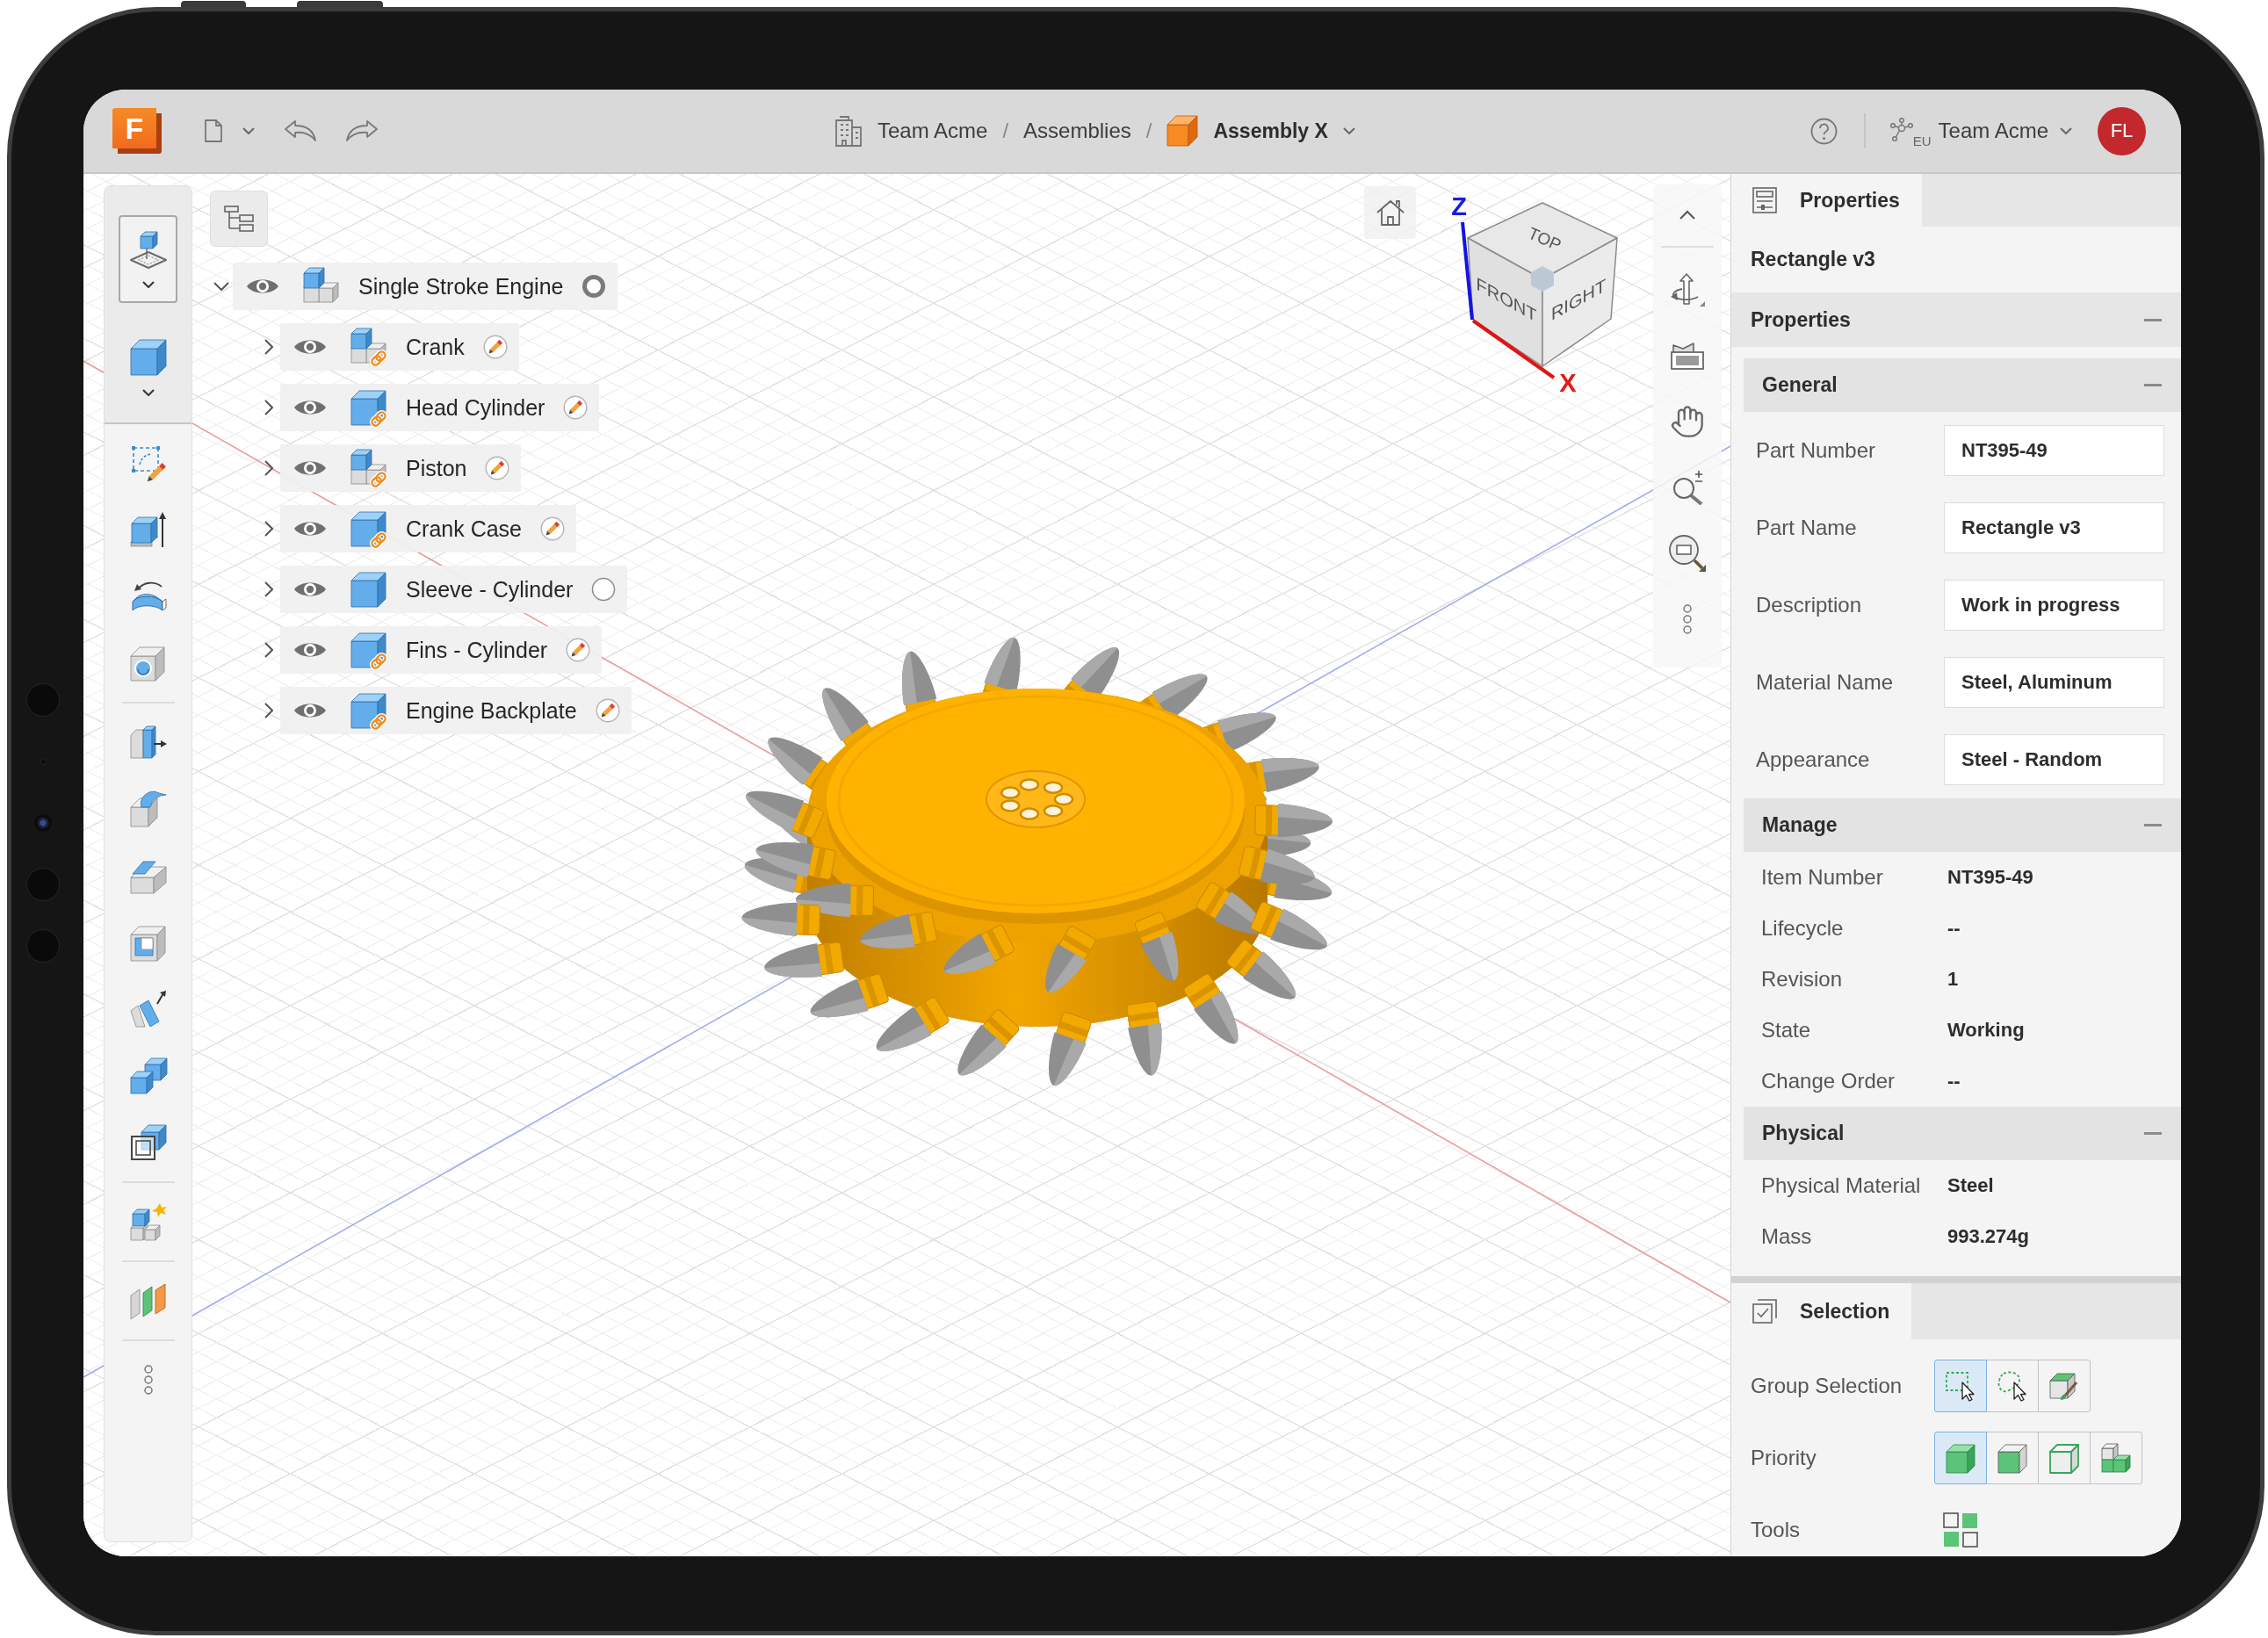 The width and height of the screenshot is (2268, 1638). What do you see at coordinates (1956, 319) in the screenshot?
I see `section-header: Properties` at bounding box center [1956, 319].